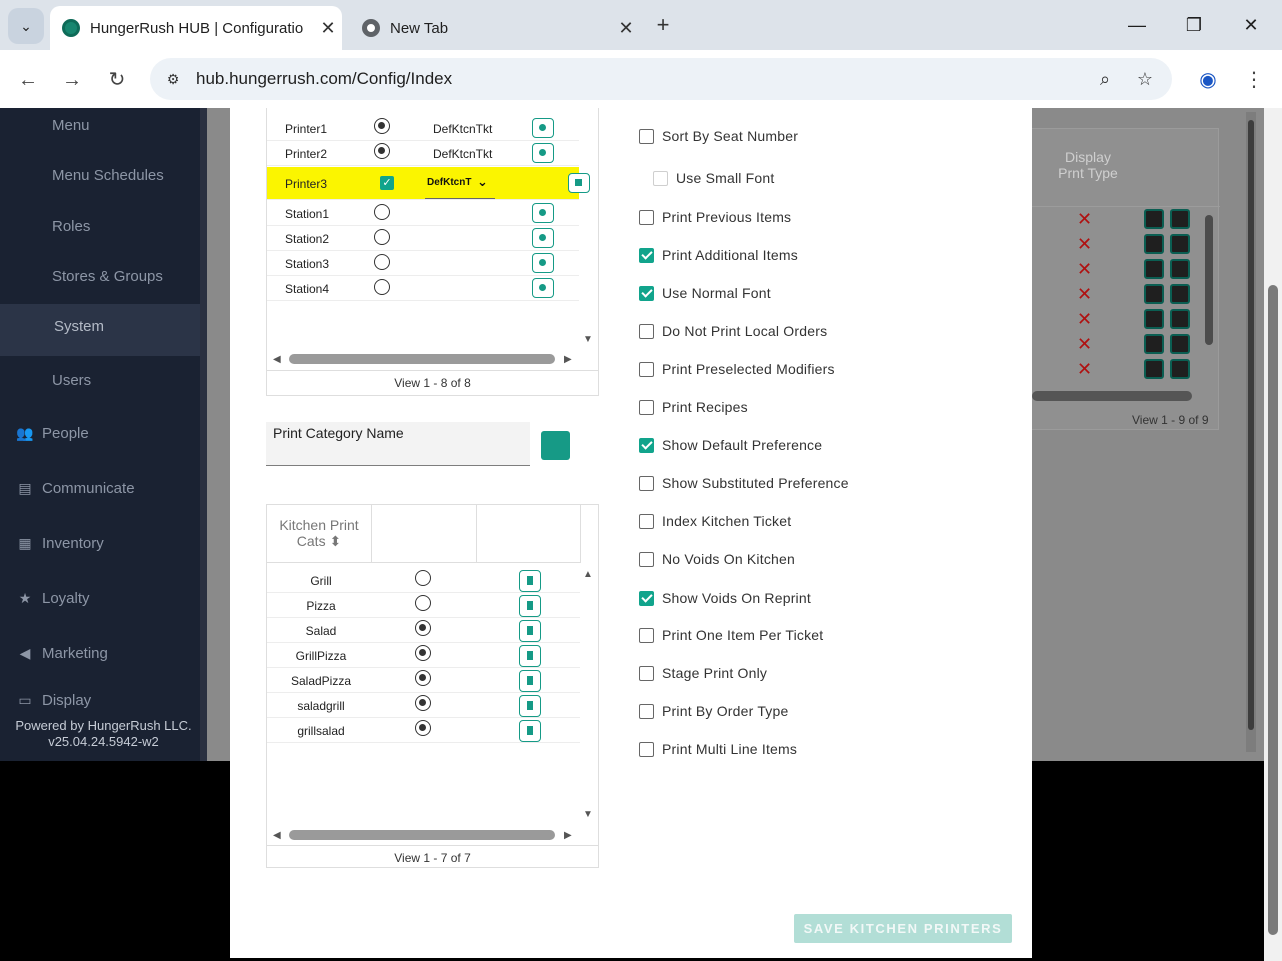 This screenshot has width=1282, height=961. What do you see at coordinates (718, 749) in the screenshot?
I see `option-print-multi-line-items: Print Multi Line Items` at bounding box center [718, 749].